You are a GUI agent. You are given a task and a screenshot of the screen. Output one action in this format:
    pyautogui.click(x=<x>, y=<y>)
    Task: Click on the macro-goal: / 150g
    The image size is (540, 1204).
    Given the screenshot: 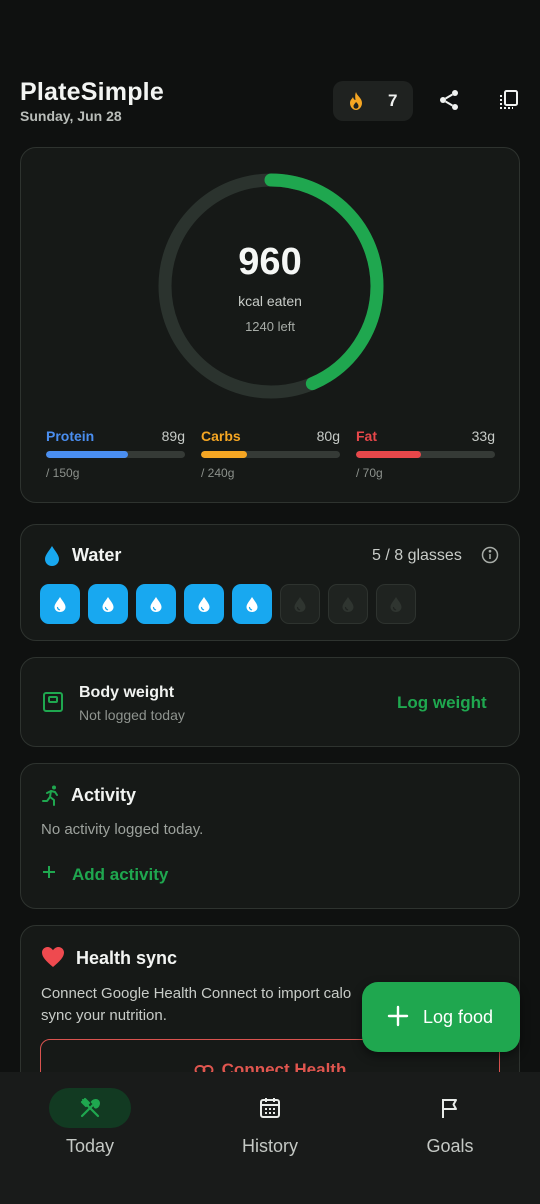 What is the action you would take?
    pyautogui.click(x=63, y=473)
    